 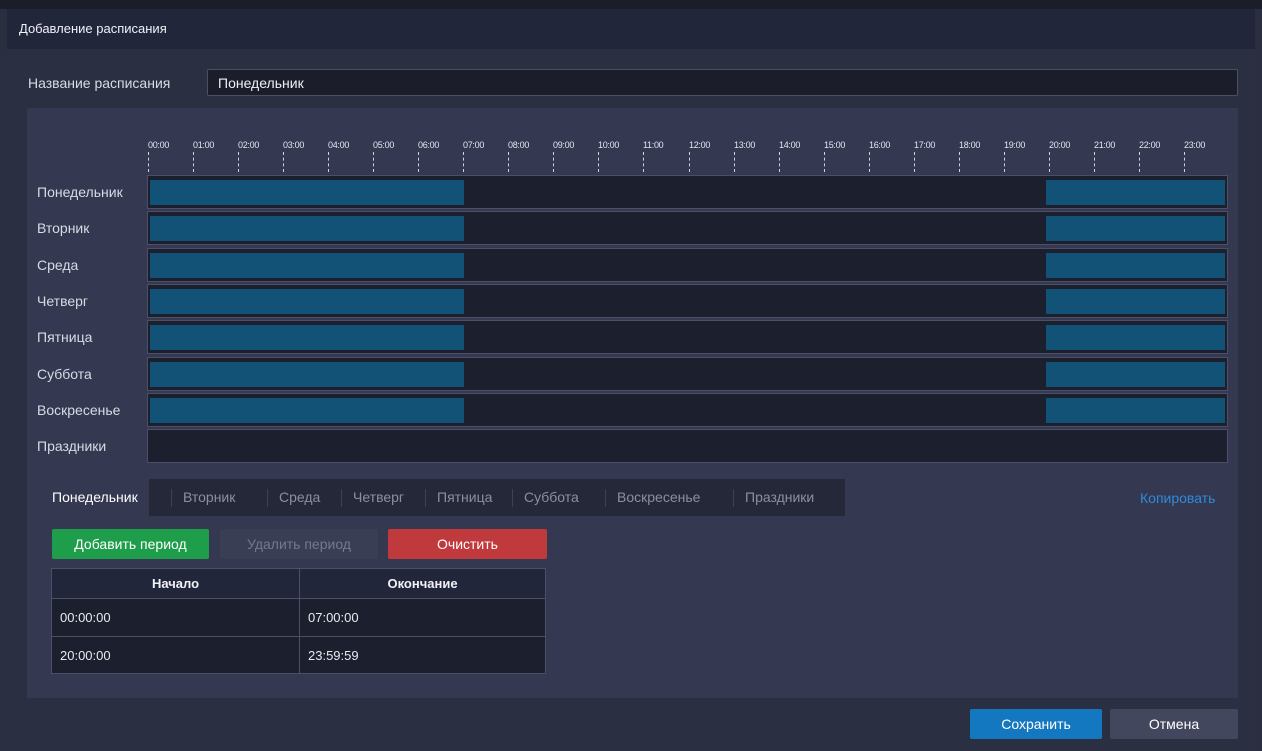 I want to click on column-header-start: Начало, so click(x=175, y=583).